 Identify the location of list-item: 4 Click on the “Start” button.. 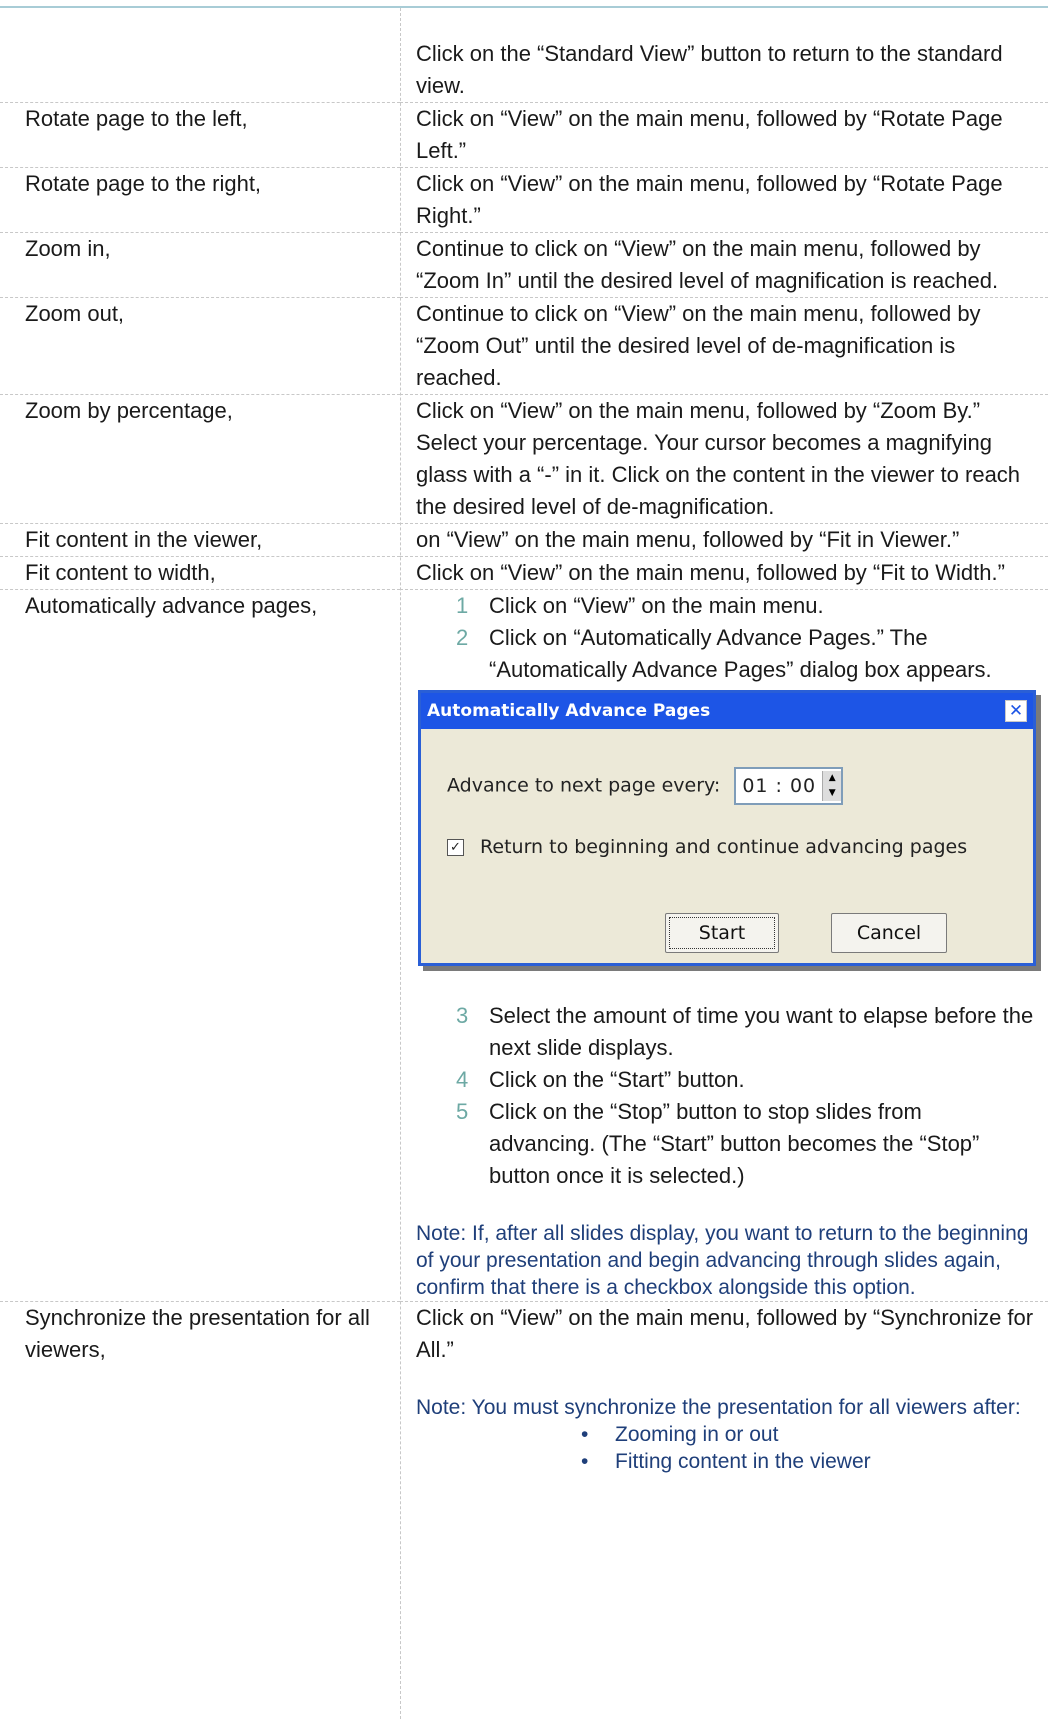
(725, 1080).